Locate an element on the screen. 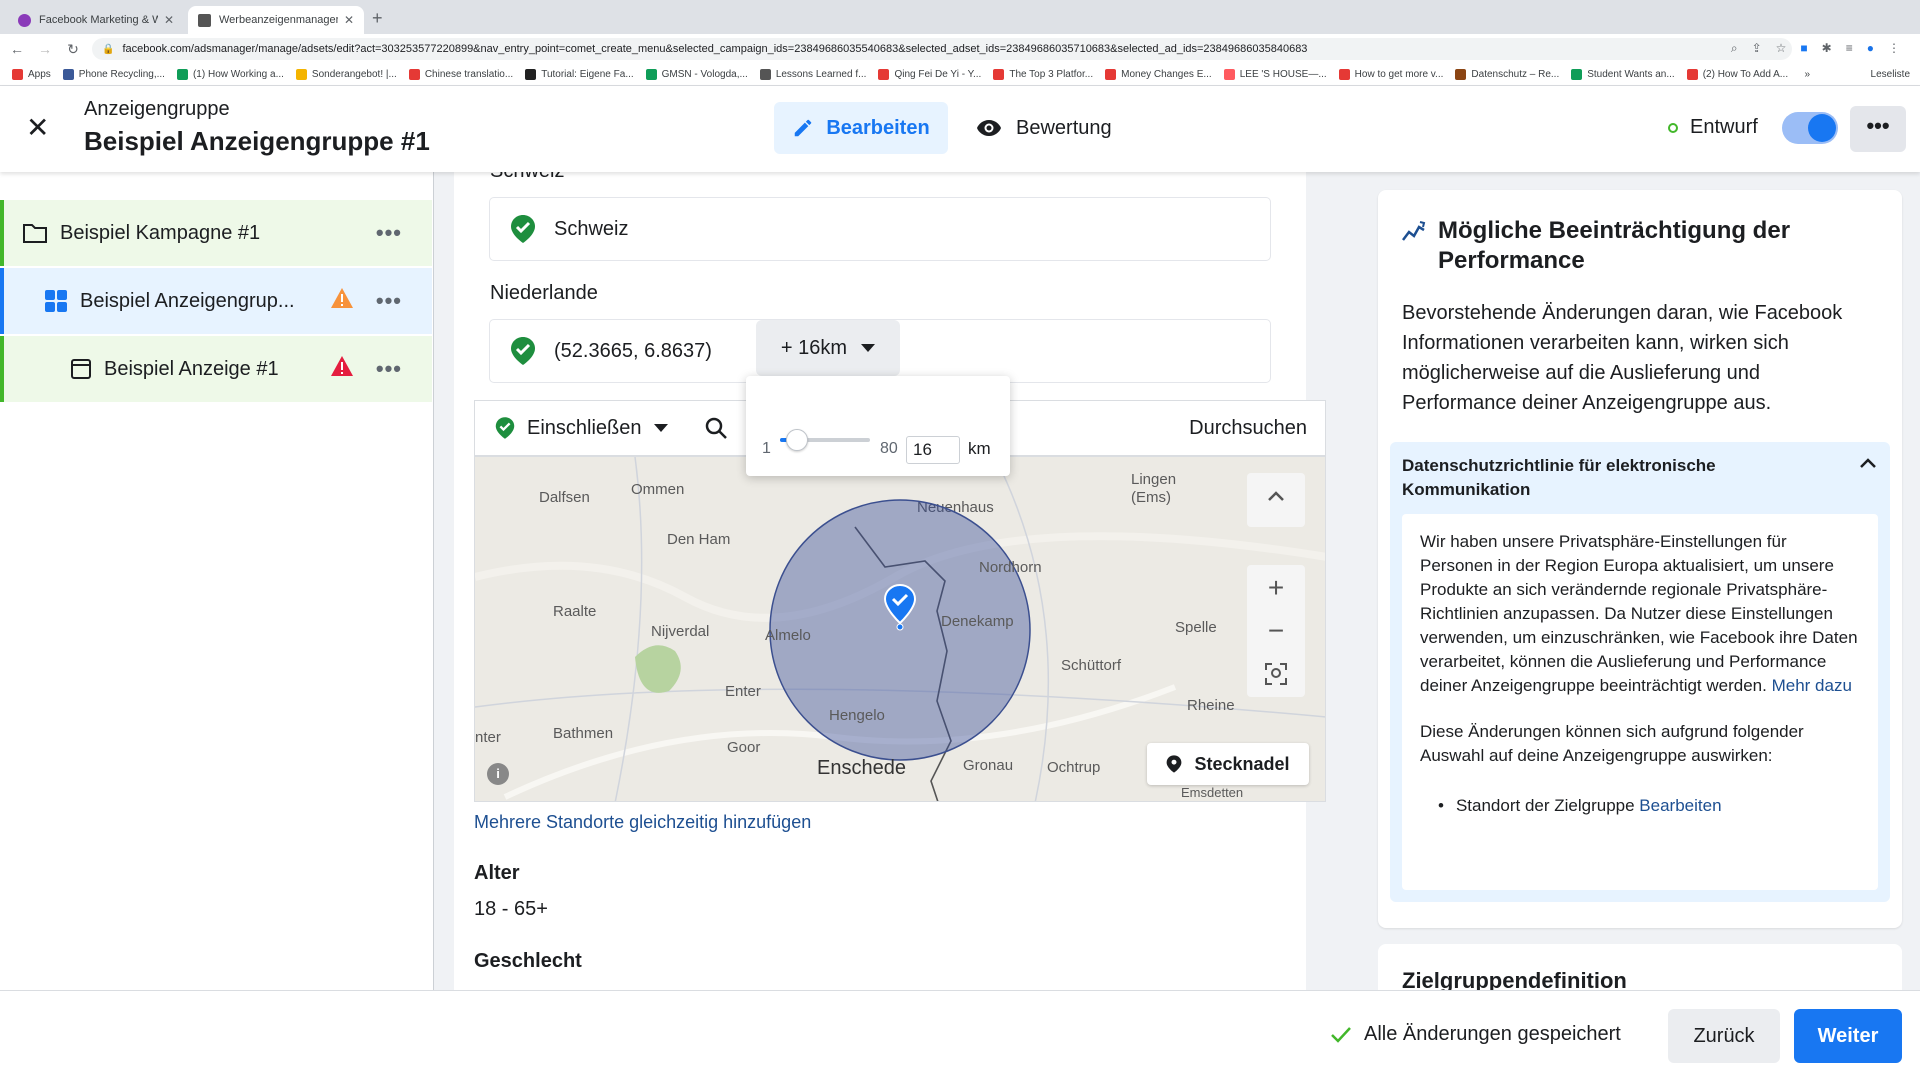 The image size is (1920, 1080). star-icon: ☆ is located at coordinates (1781, 48).